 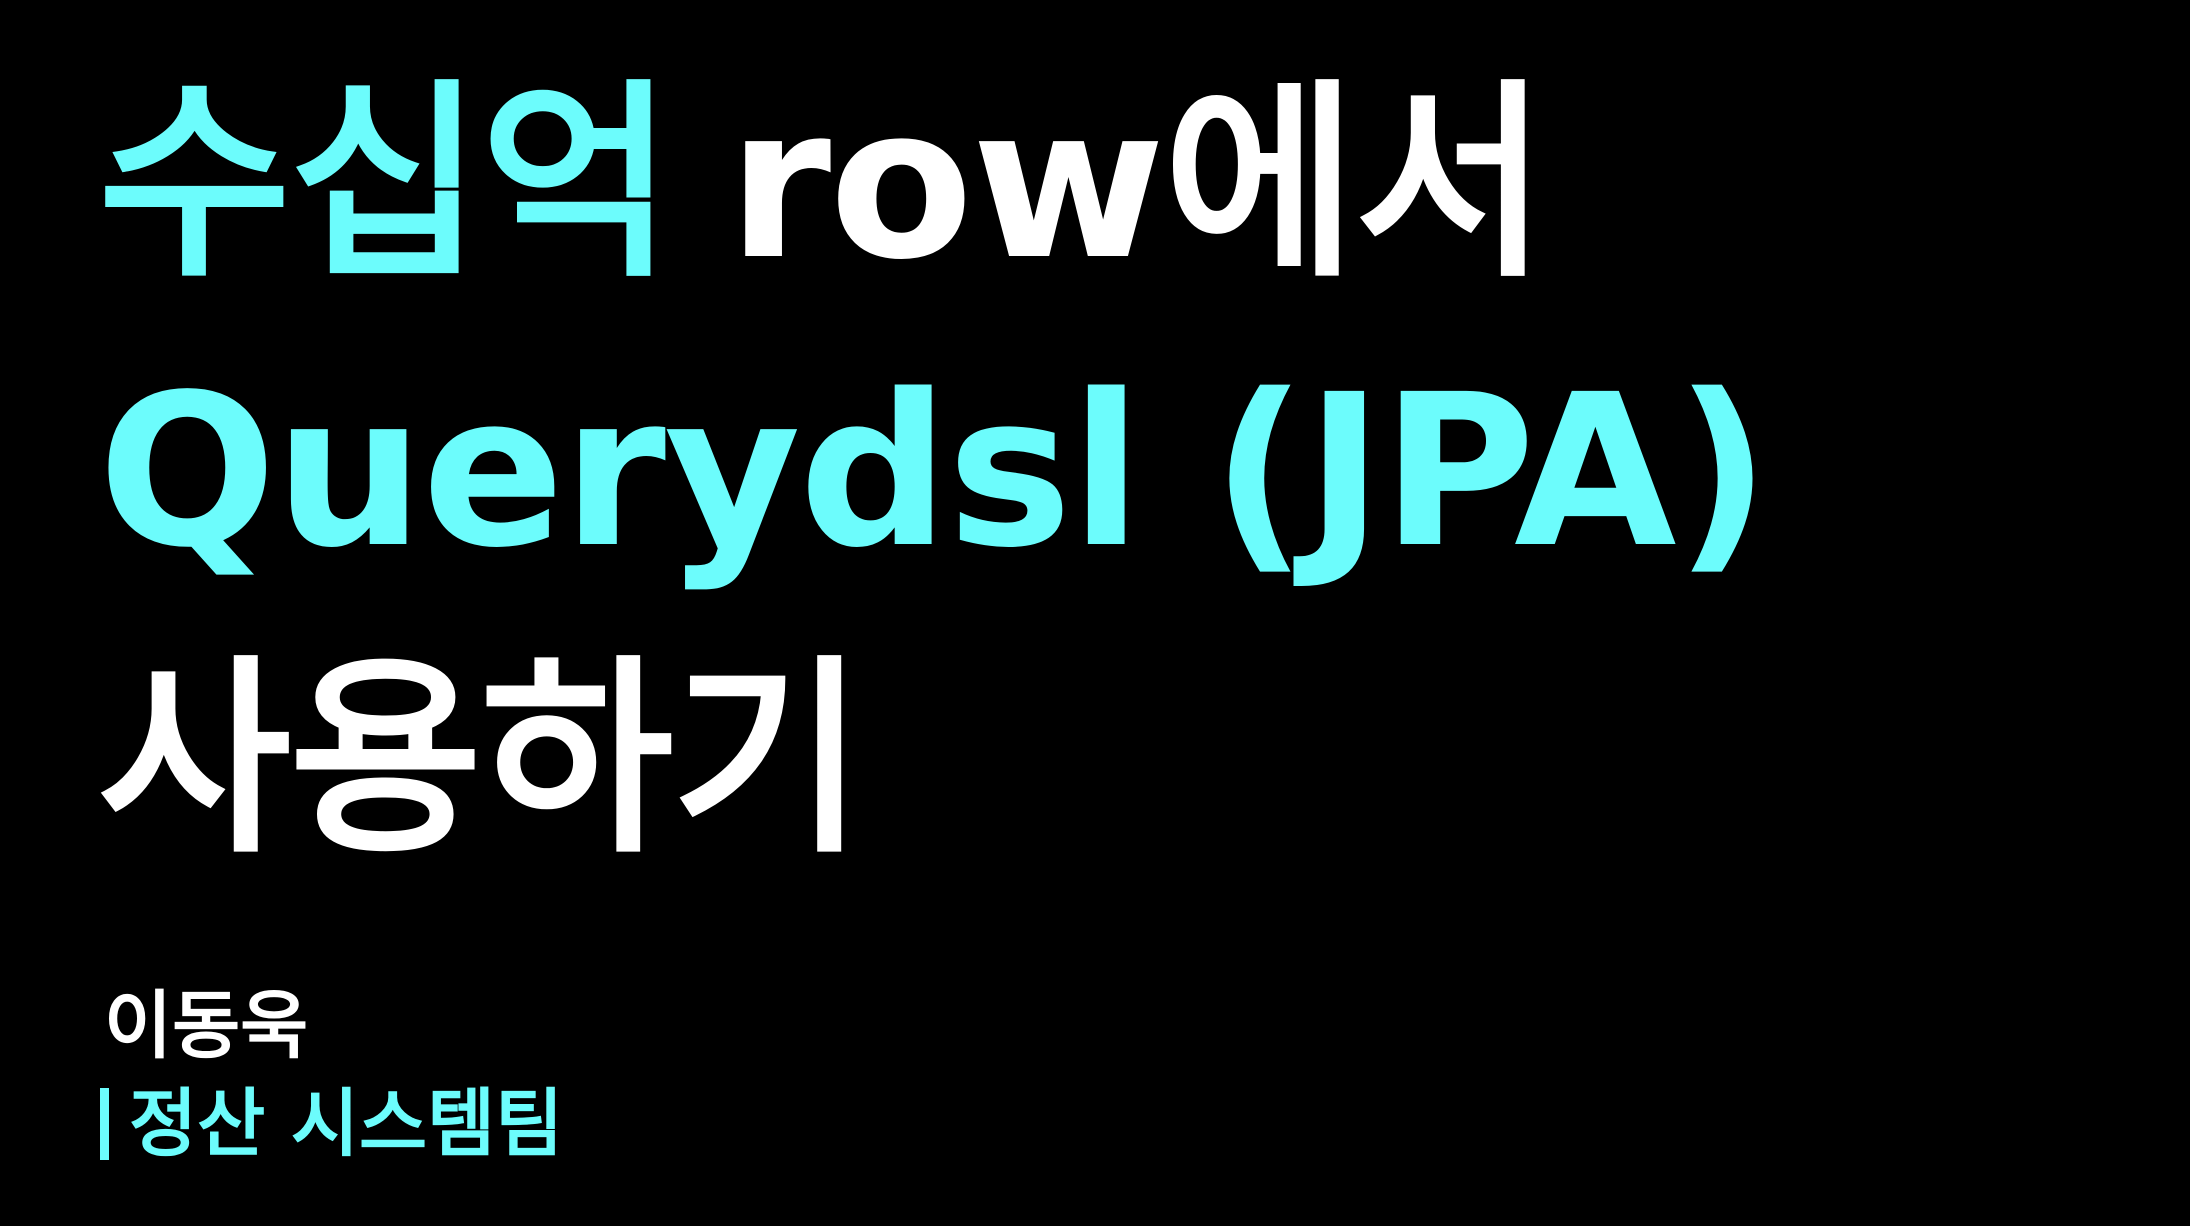 I want to click on title-line-3: 사용하기, so click(x=481, y=759).